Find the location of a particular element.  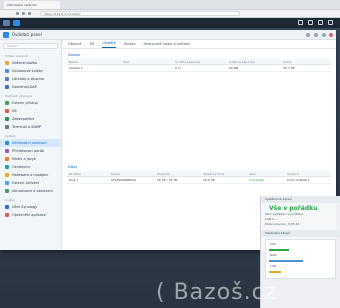

sidebar-item-label: Externí zařízení is located at coordinates (26, 183).